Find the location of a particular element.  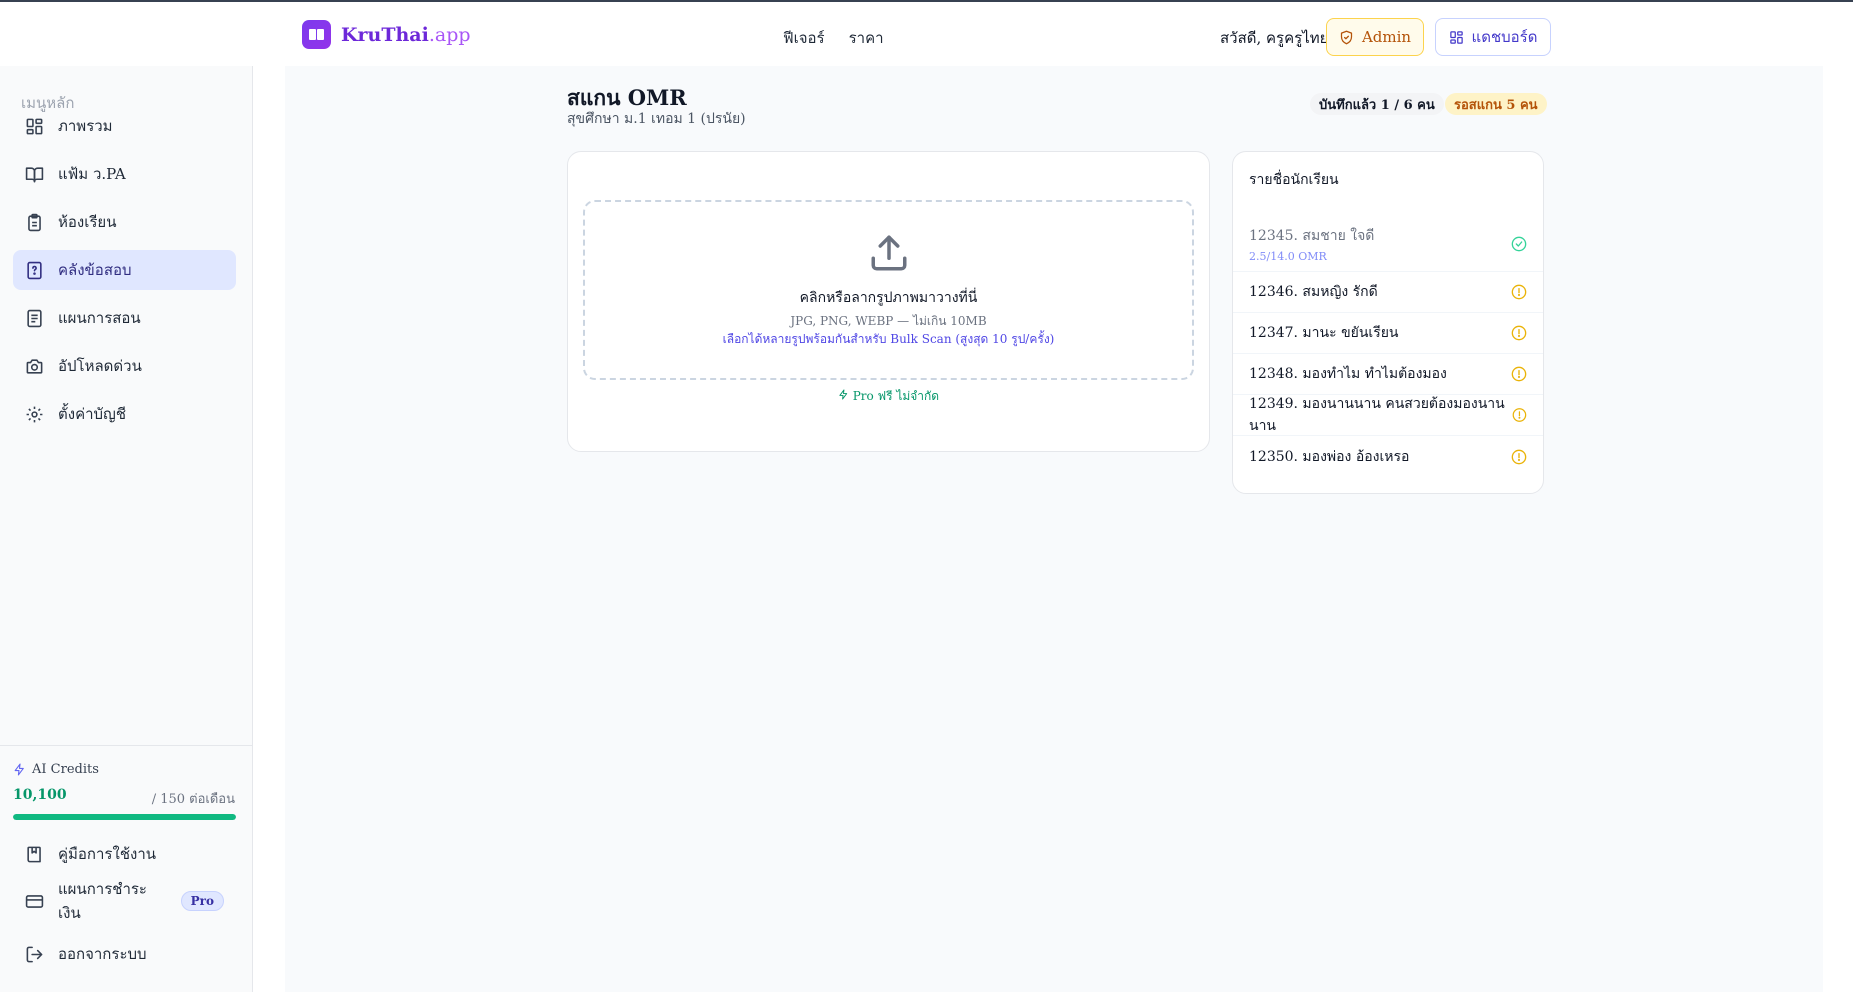

question-file-icon is located at coordinates (34, 270).